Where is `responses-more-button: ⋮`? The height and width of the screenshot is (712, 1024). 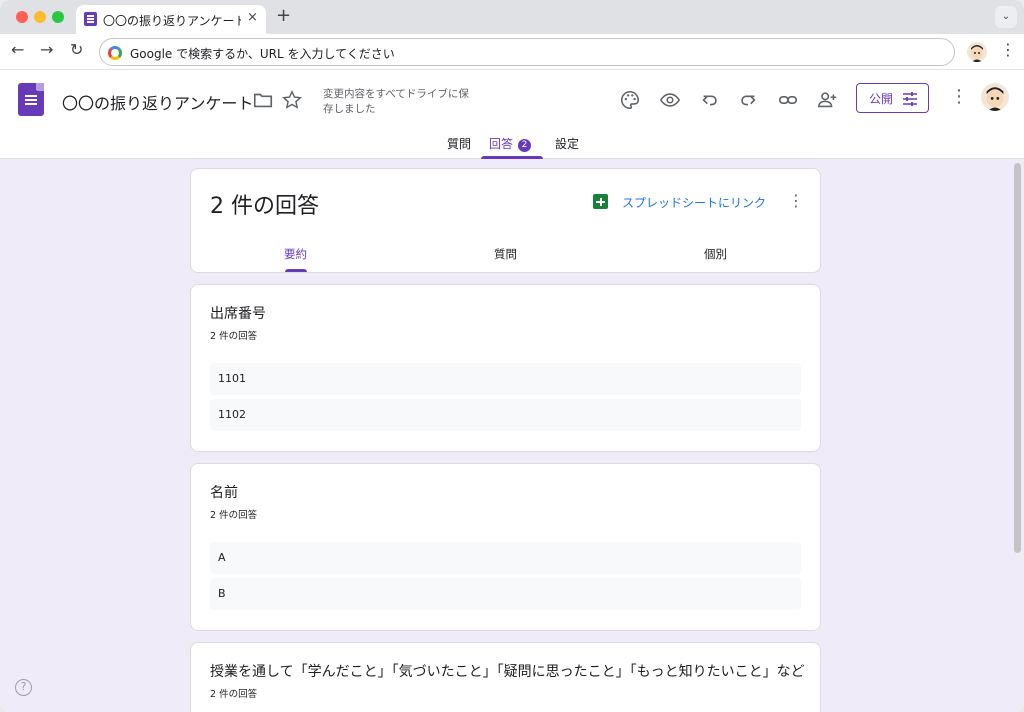 responses-more-button: ⋮ is located at coordinates (796, 200).